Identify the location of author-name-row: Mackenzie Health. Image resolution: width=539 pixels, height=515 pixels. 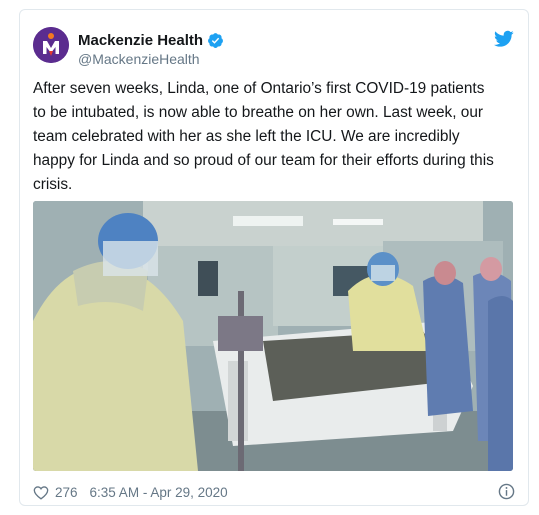
(151, 40).